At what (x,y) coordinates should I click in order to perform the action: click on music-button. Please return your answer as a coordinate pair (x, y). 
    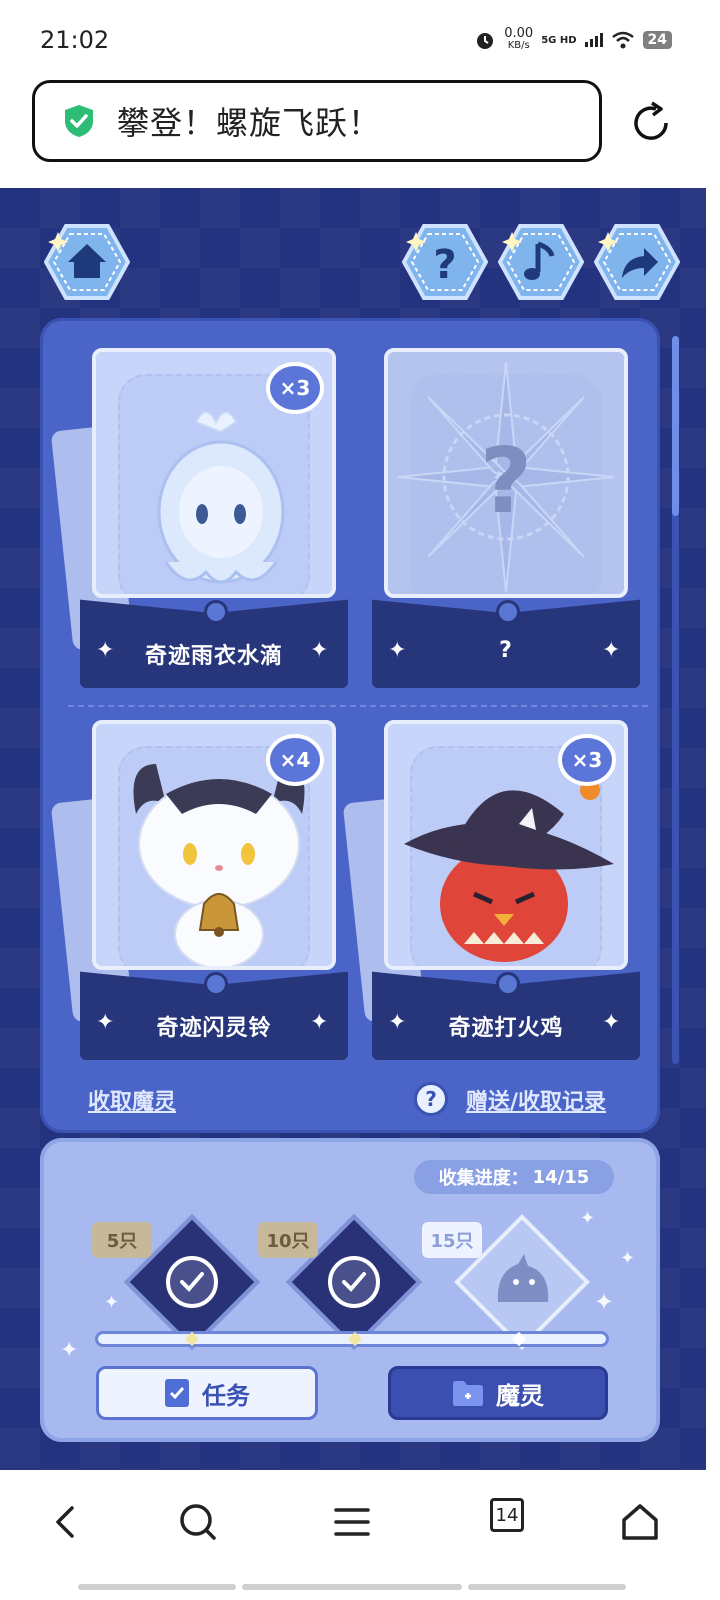
    Looking at the image, I should click on (541, 262).